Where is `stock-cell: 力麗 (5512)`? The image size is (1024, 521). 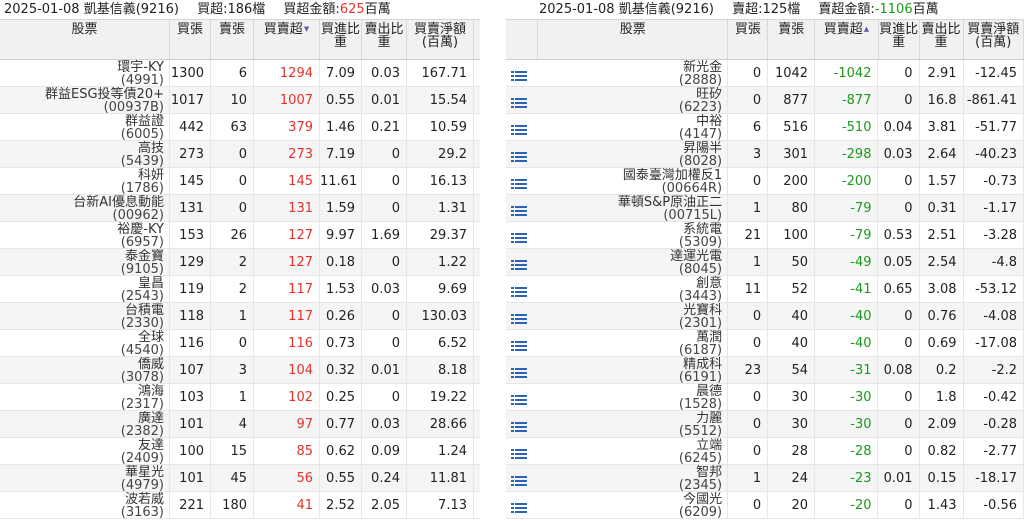 stock-cell: 力麗 (5512) is located at coordinates (633, 424).